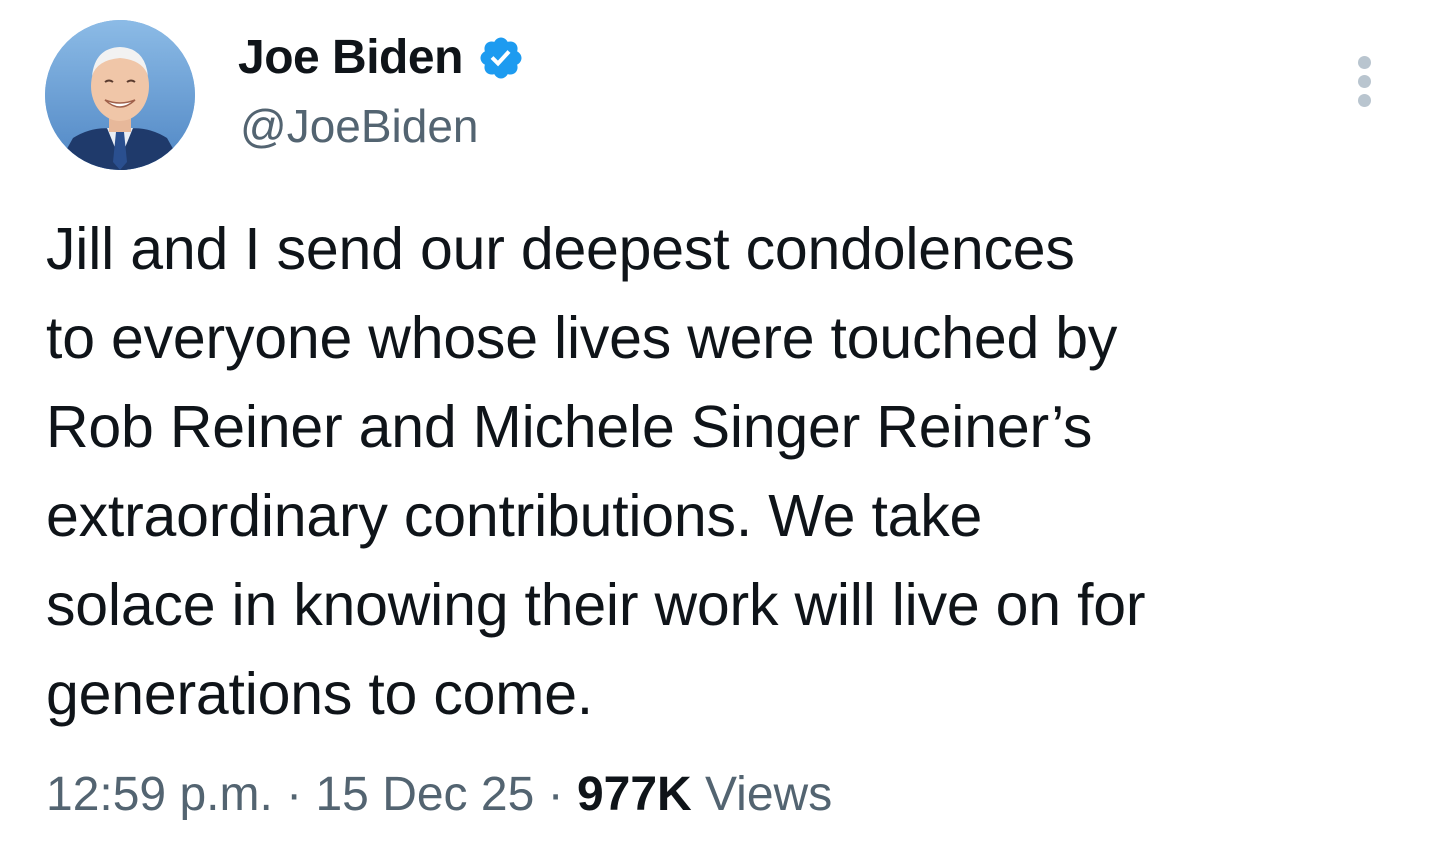 This screenshot has width=1440, height=845. I want to click on more-vertical-icon, so click(1365, 82).